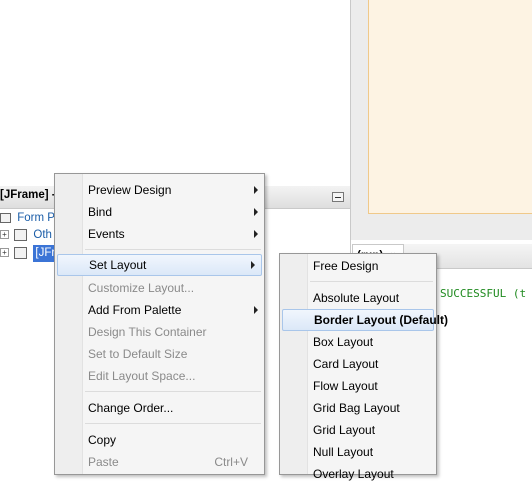  I want to click on layout-item-card: Card Layout, so click(358, 364).